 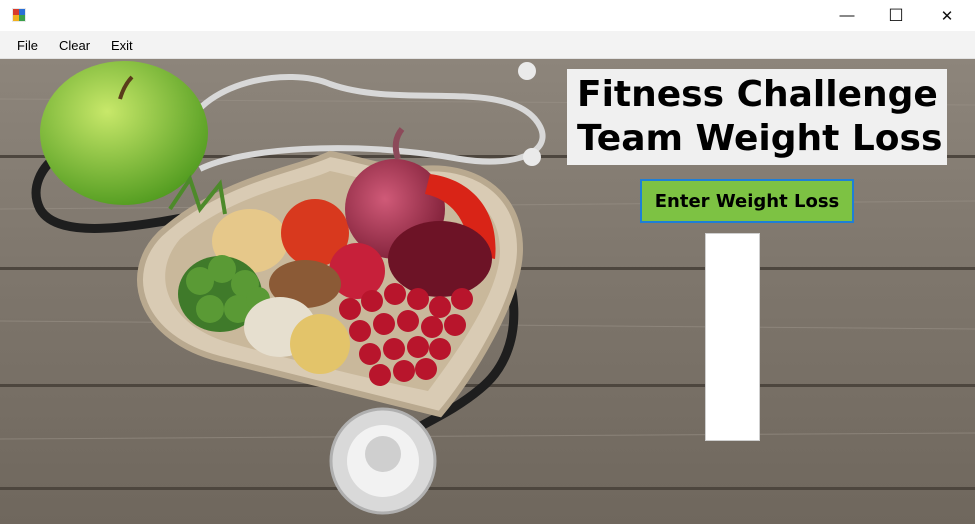 I want to click on menu-bar: File Clear Exit, so click(x=487, y=45).